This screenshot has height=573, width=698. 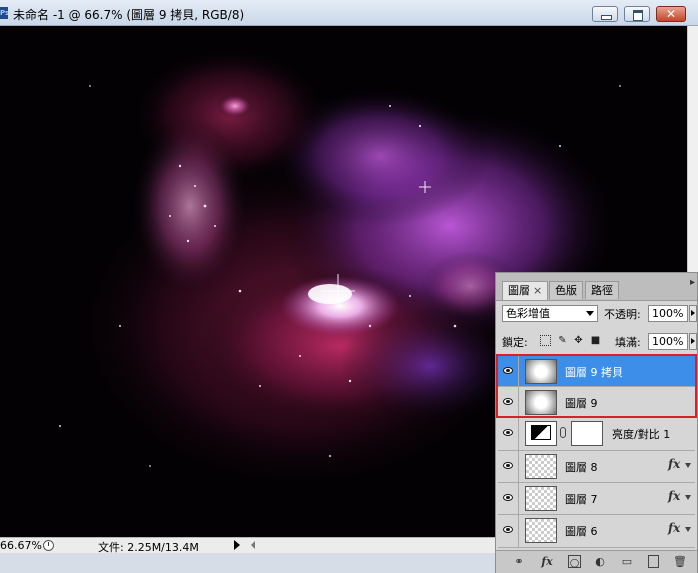 I want to click on panel-tab-bar: 圖層 × 色版 路徑 ▸, so click(x=596, y=287).